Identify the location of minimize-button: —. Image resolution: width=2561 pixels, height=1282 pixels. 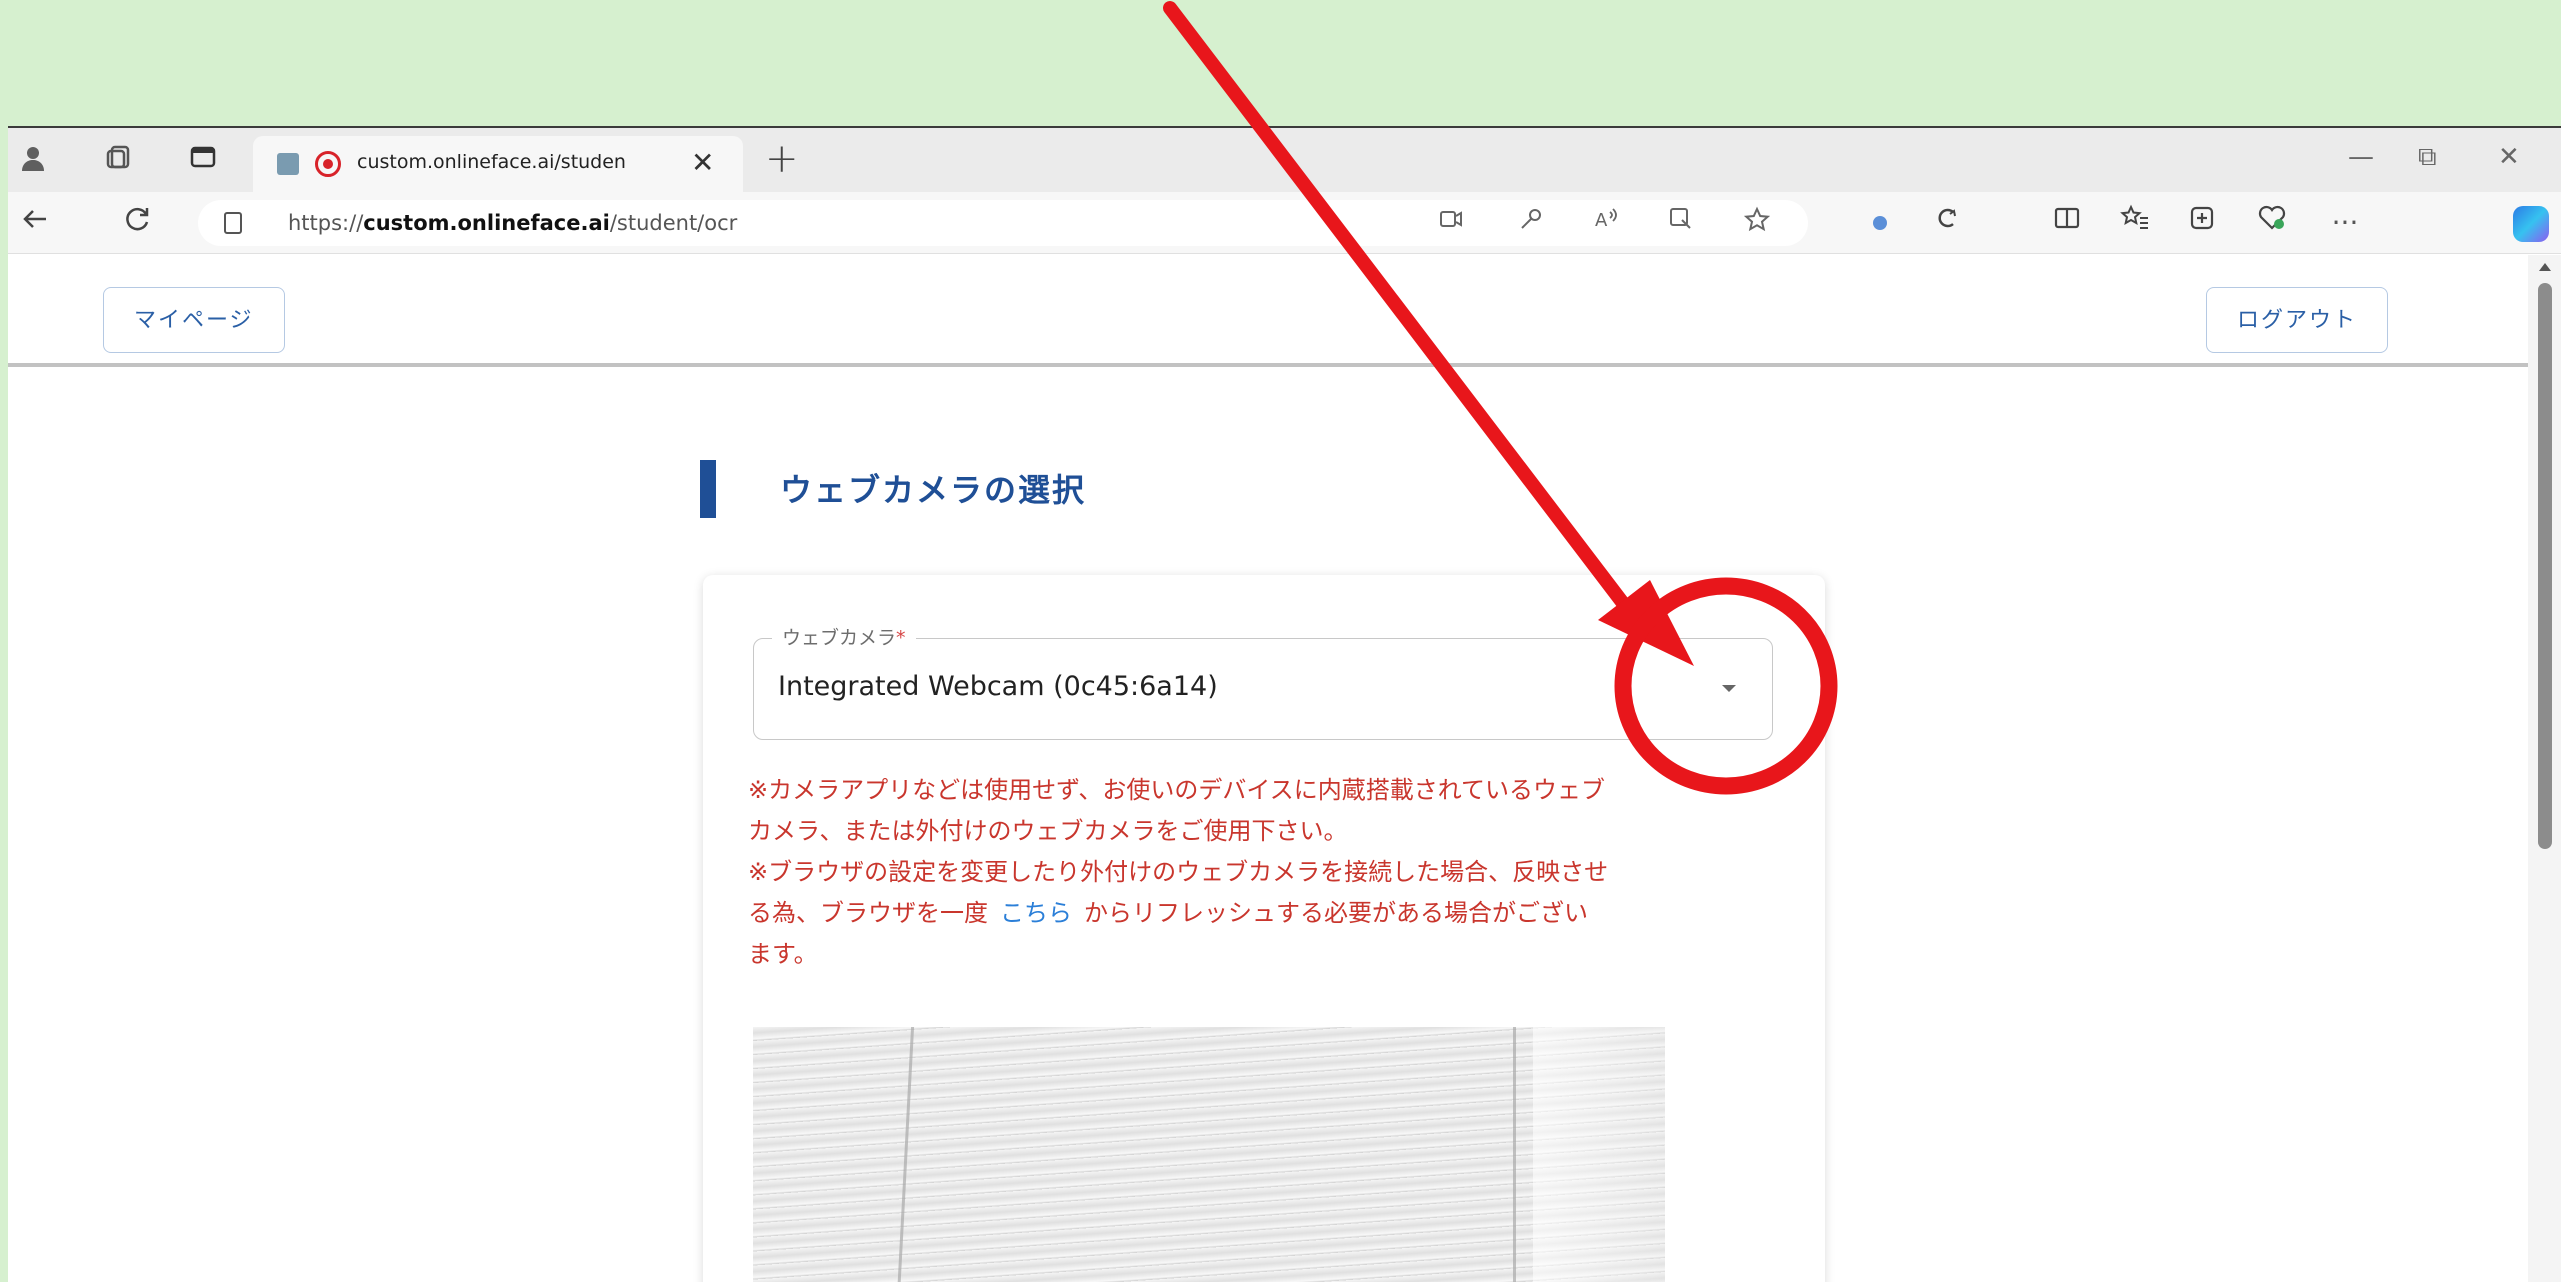
(2361, 157).